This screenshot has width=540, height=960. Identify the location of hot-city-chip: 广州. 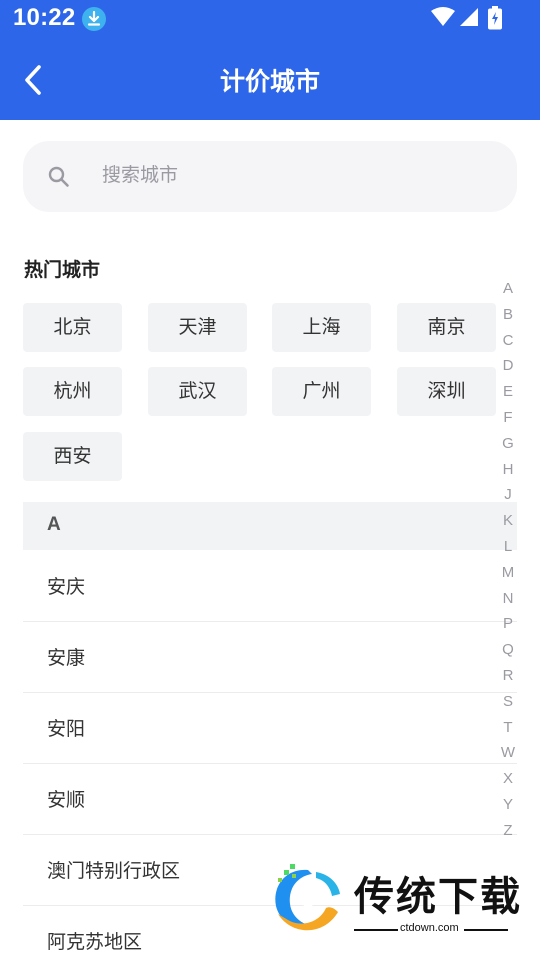
(321, 391).